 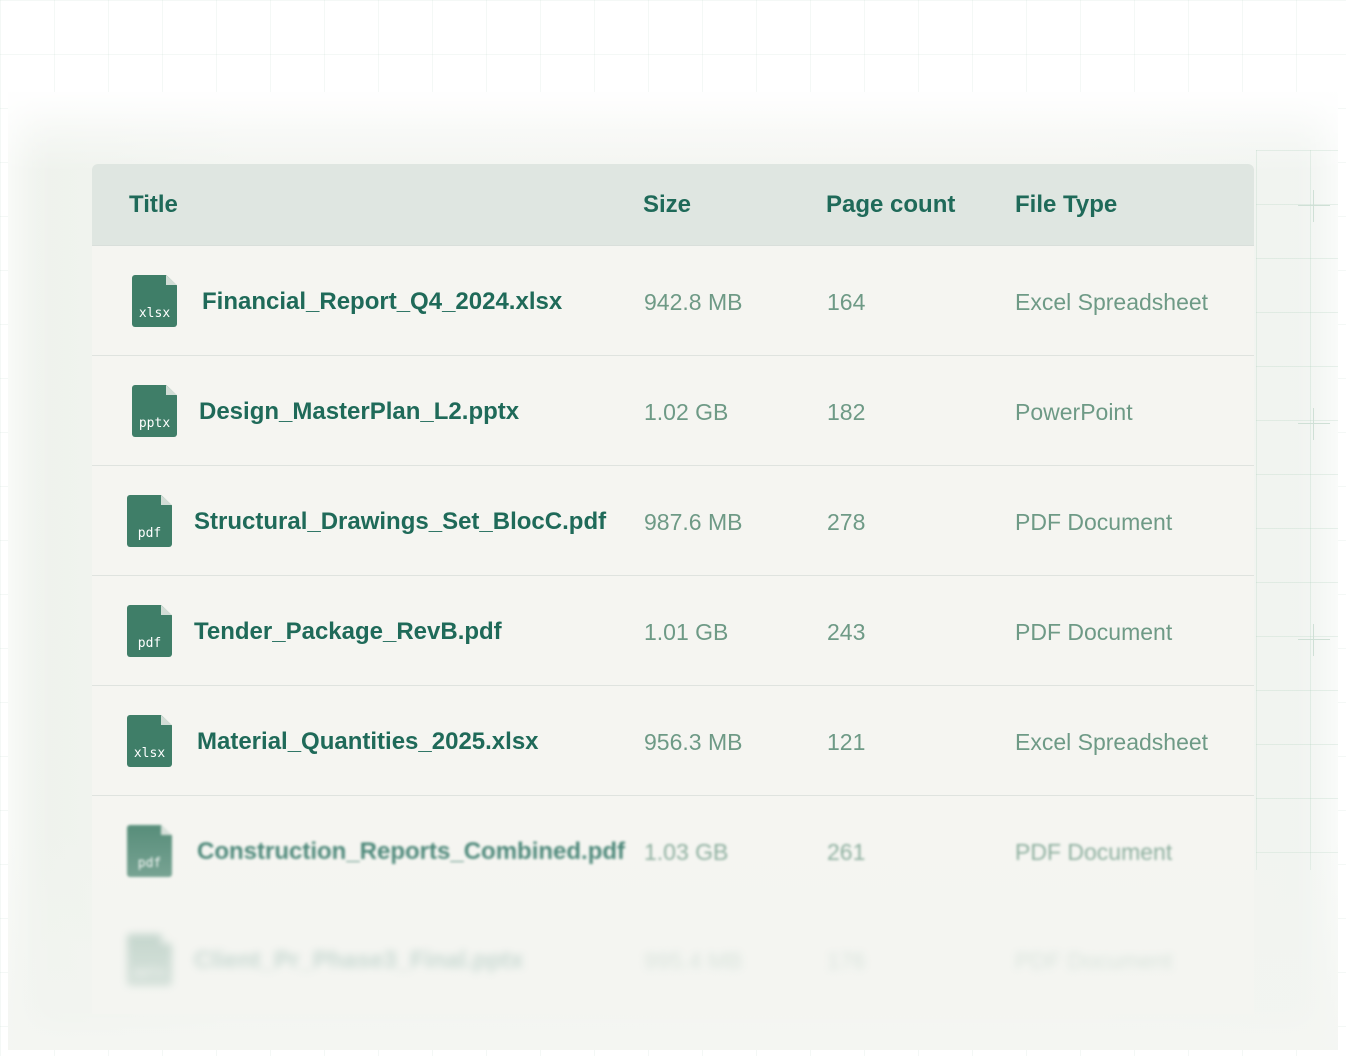 I want to click on file-page-count: 164, so click(x=846, y=302).